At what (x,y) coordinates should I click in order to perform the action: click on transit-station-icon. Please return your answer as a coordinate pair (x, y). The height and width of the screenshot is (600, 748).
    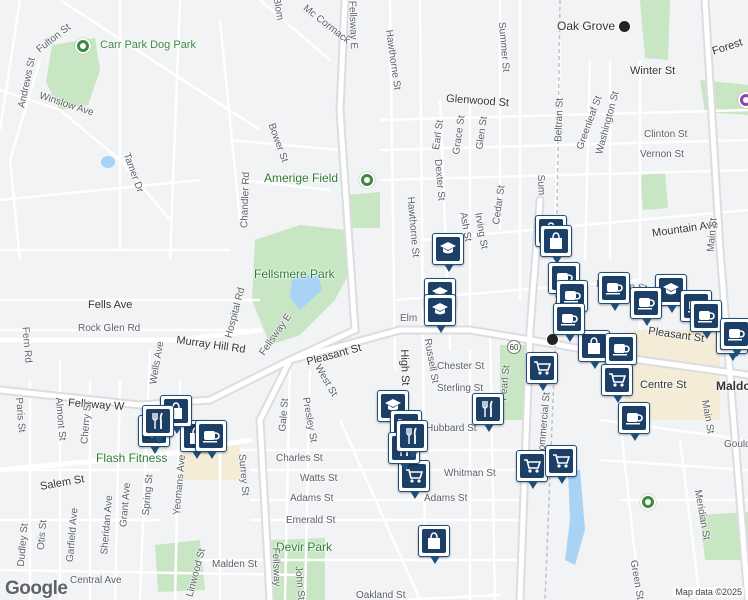
    Looking at the image, I should click on (624, 26).